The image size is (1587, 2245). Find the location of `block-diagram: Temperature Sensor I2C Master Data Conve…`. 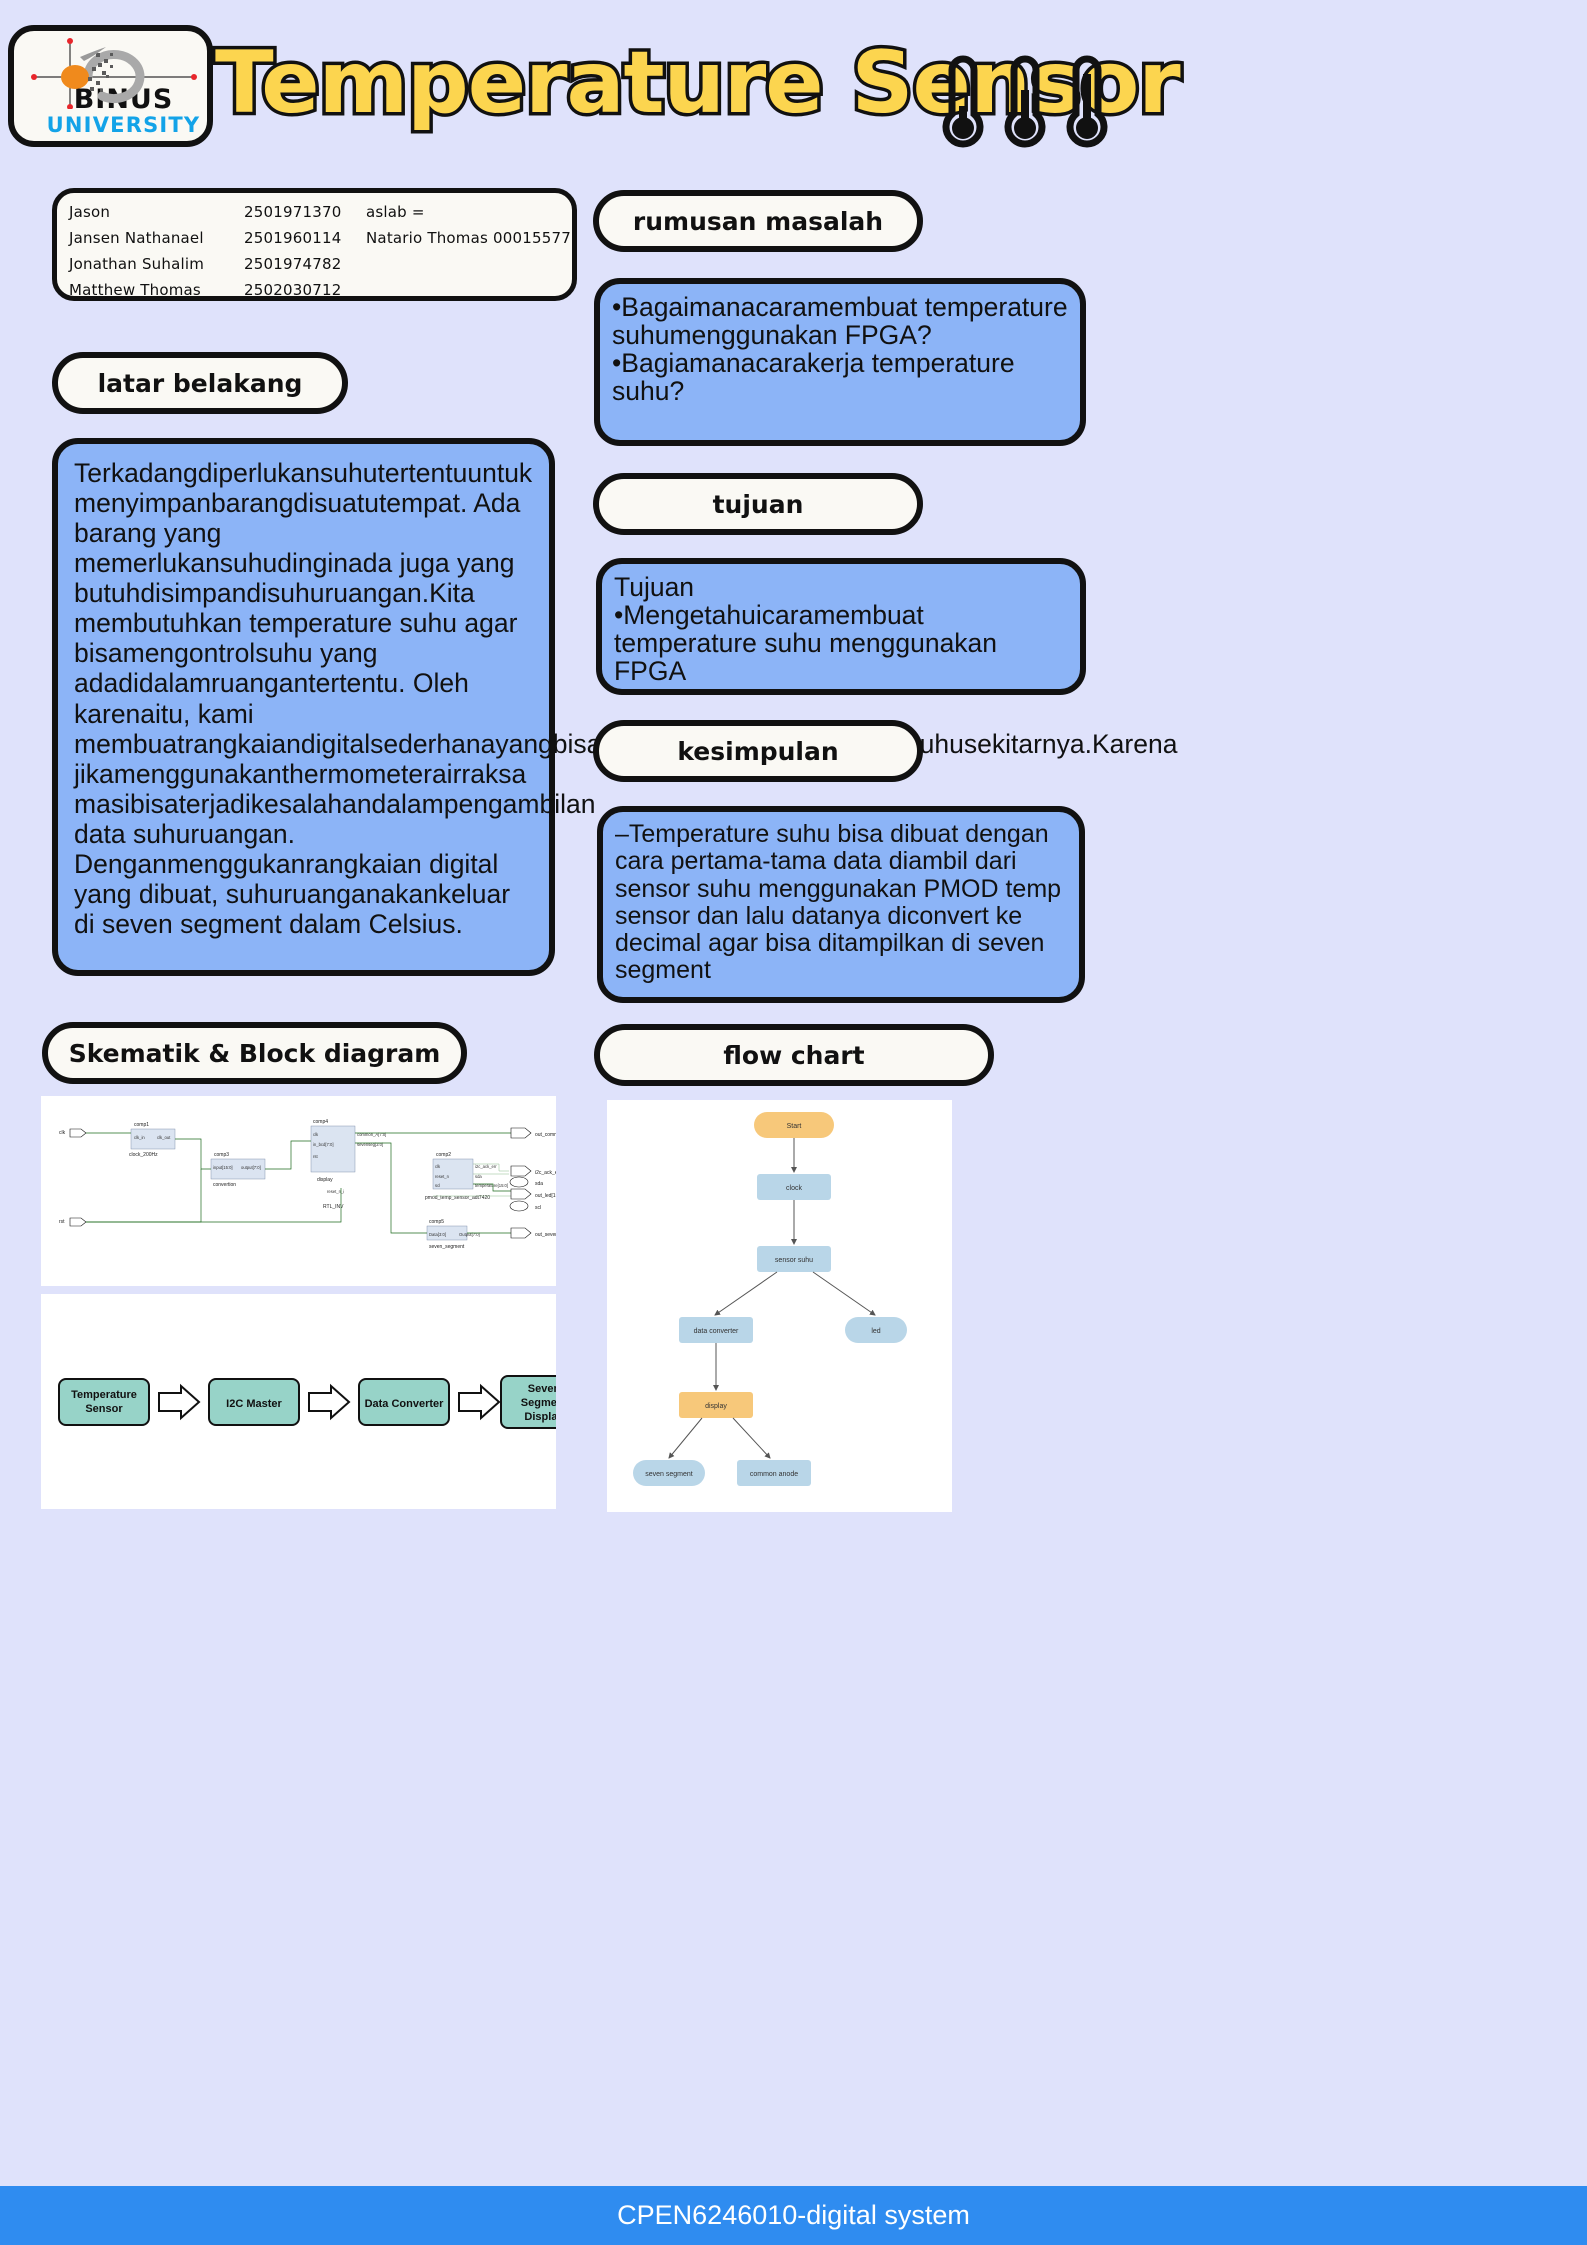

block-diagram: Temperature Sensor I2C Master Data Conve… is located at coordinates (298, 1401).